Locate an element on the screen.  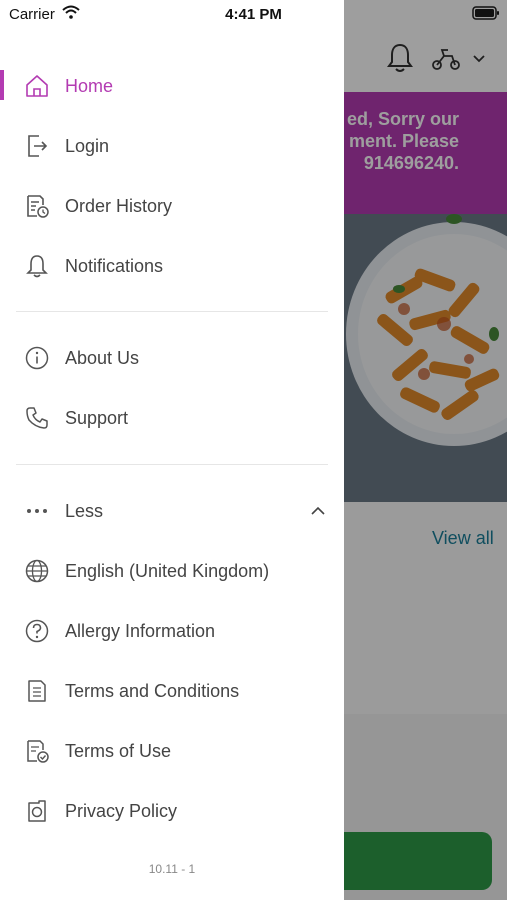
menu-item-notifications: Notifications is located at coordinates (172, 266).